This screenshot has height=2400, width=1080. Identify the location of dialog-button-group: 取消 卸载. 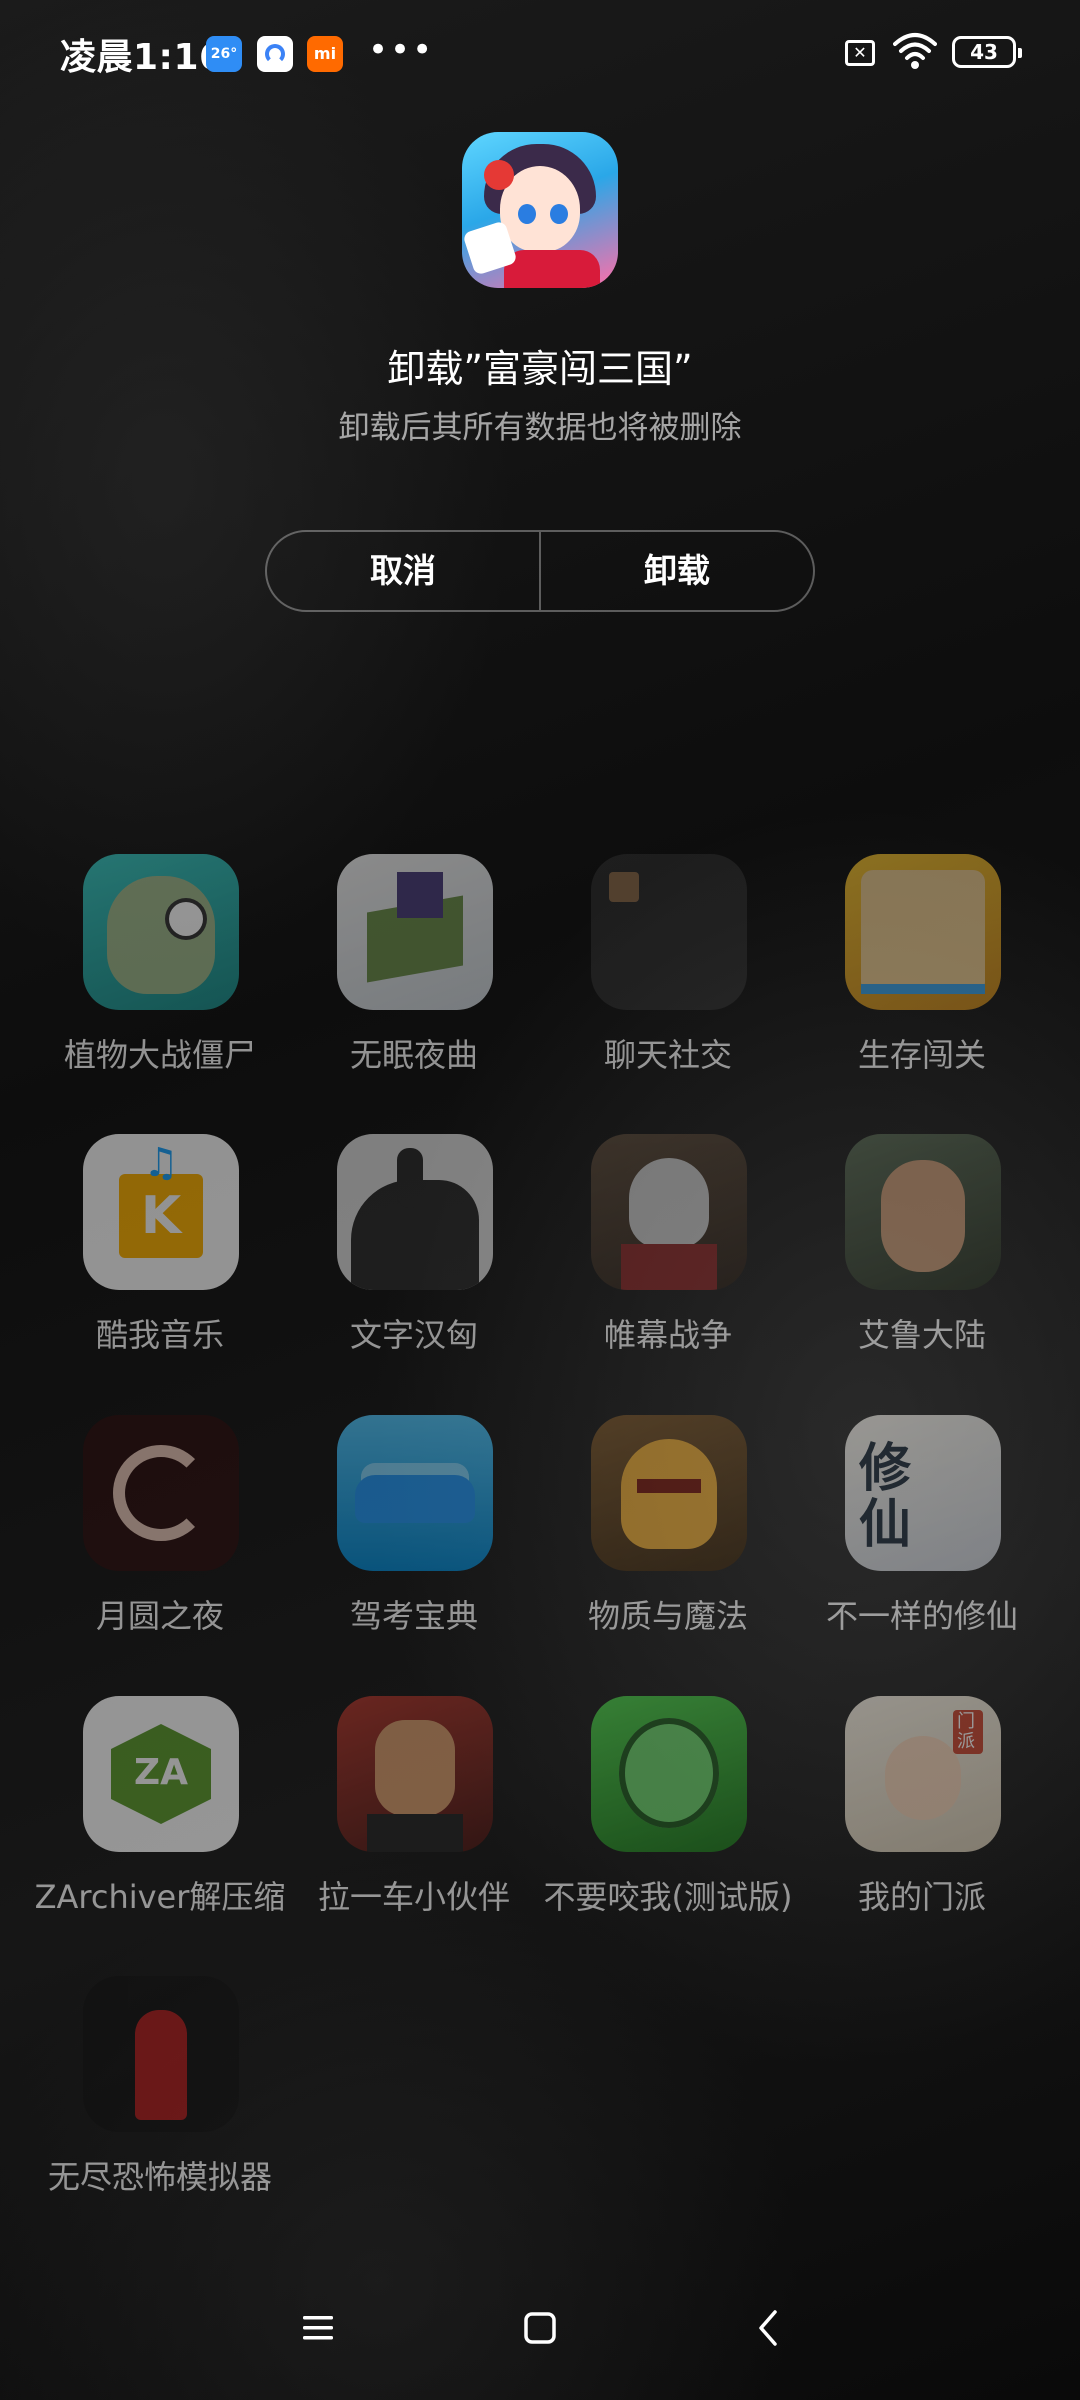
(540, 571).